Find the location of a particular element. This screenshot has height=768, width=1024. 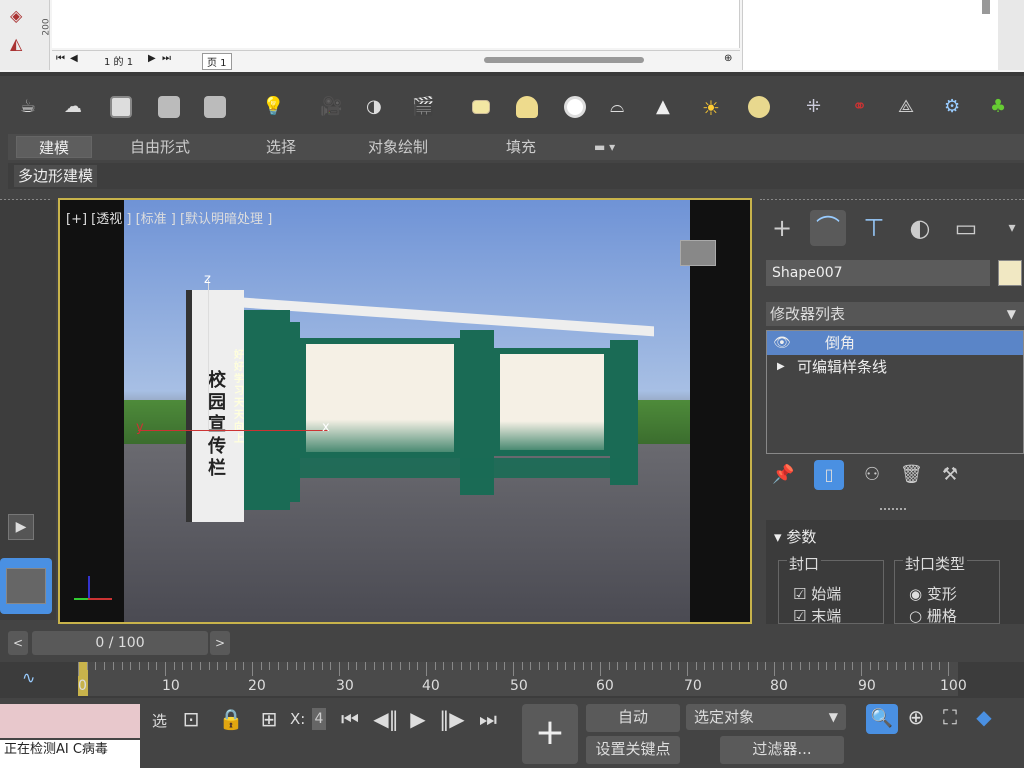

table-icon is located at coordinates (215, 107).